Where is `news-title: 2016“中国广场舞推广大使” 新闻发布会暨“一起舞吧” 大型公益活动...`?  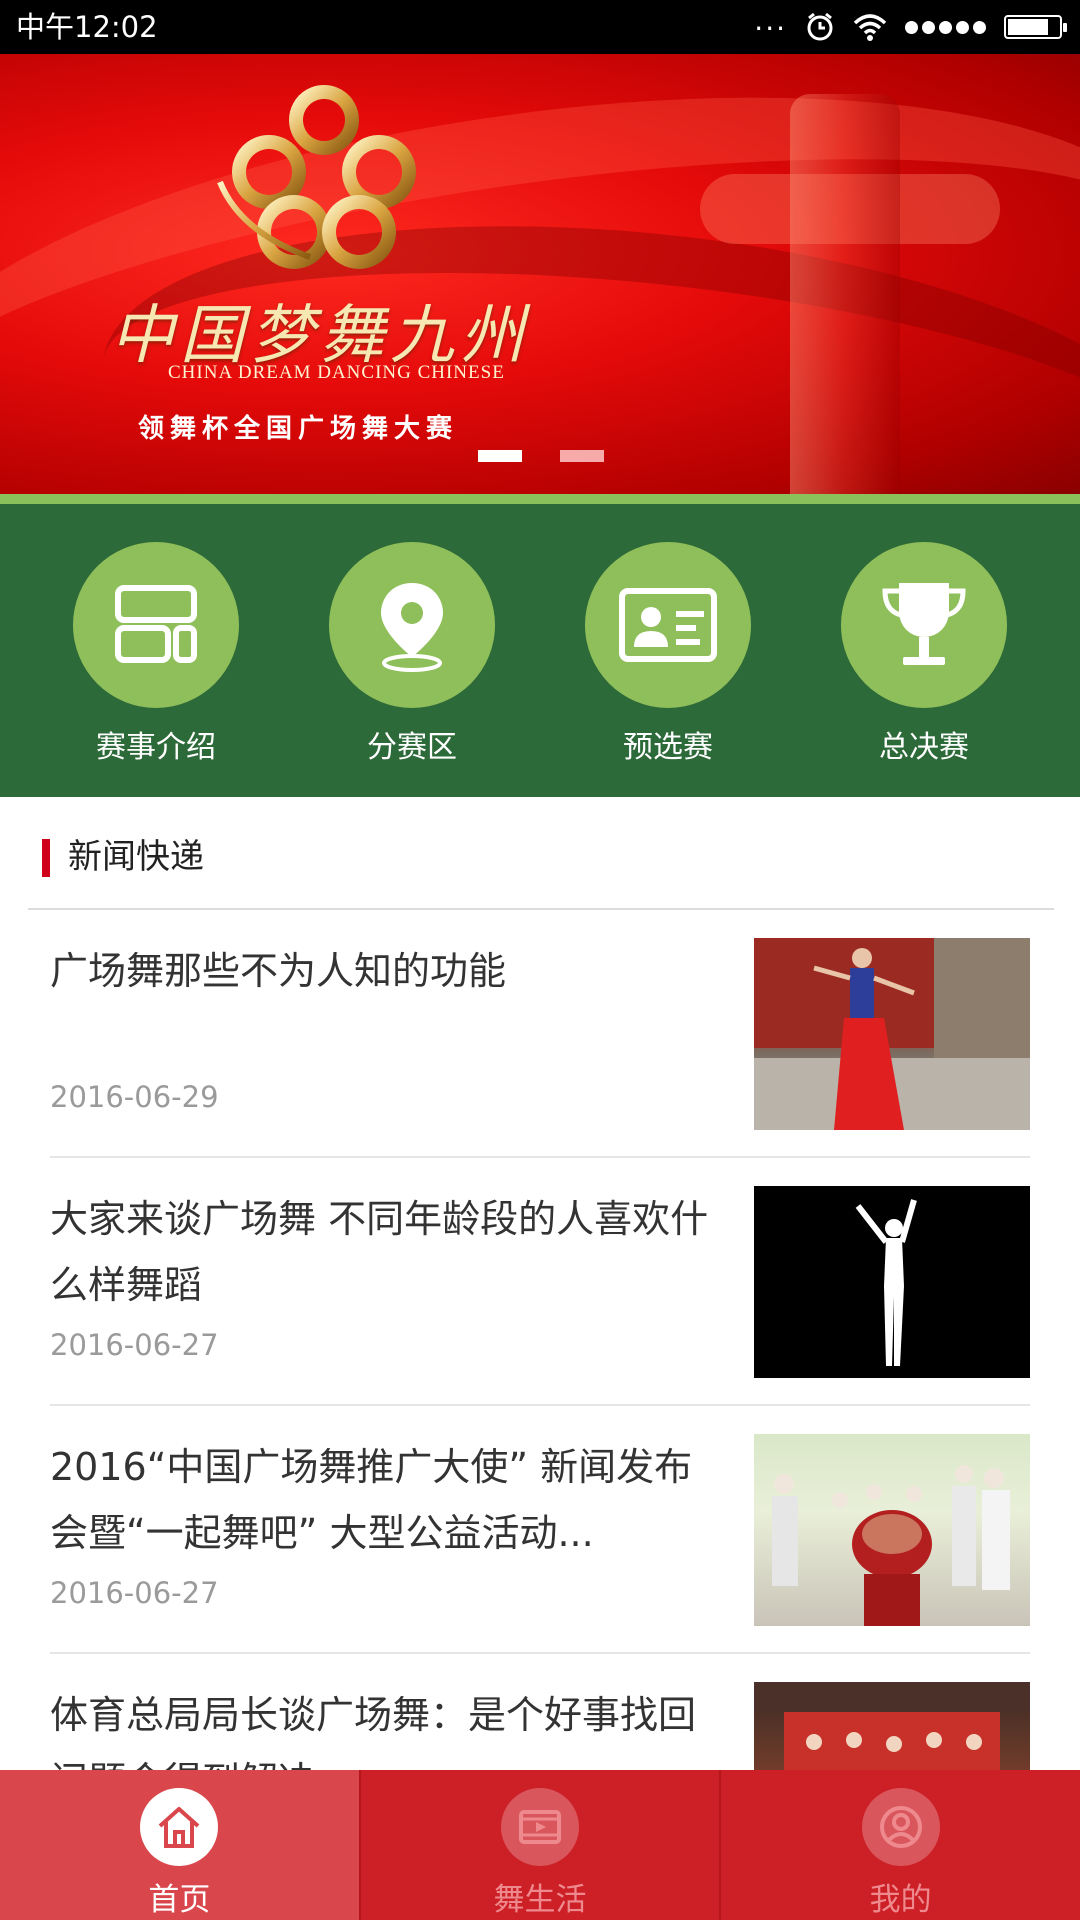
news-title: 2016“中国广场舞推广大使” 新闻发布会暨“一起舞吧” 大型公益活动... is located at coordinates (371, 1500).